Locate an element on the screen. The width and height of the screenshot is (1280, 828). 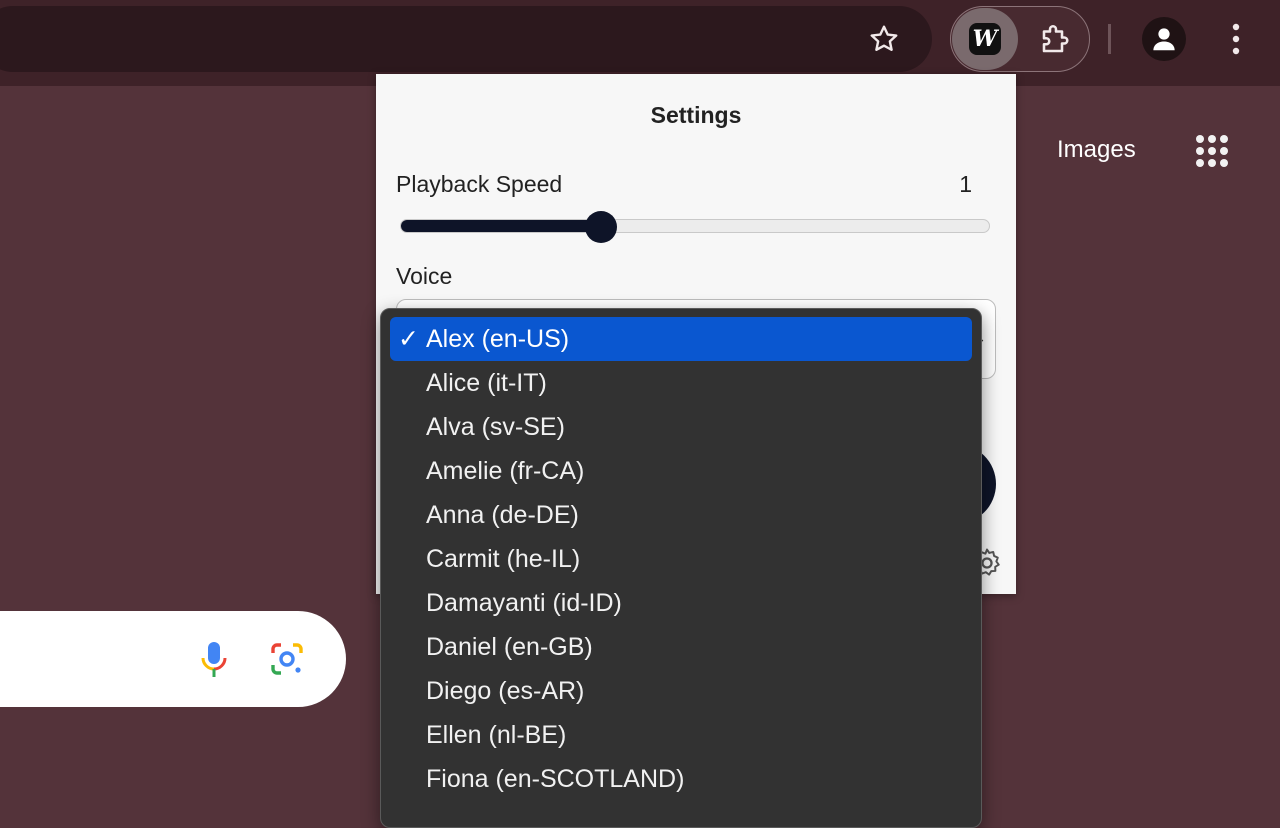
more-vert-icon is located at coordinates (1236, 39).